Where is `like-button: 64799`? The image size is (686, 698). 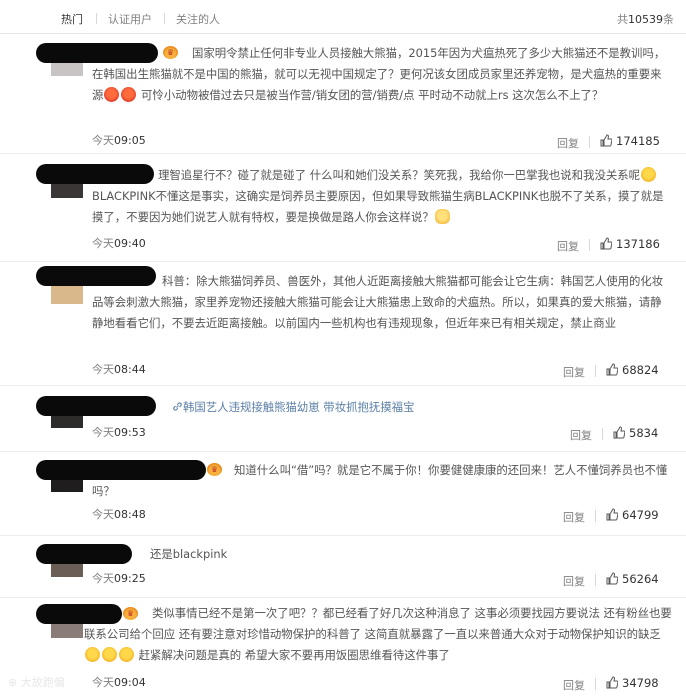 like-button: 64799 is located at coordinates (632, 515).